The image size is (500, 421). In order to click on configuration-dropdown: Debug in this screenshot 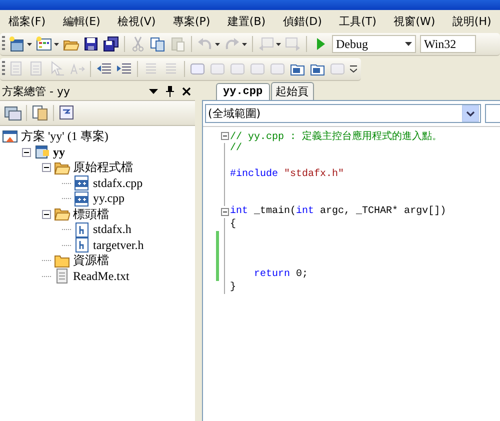, I will do `click(374, 44)`.